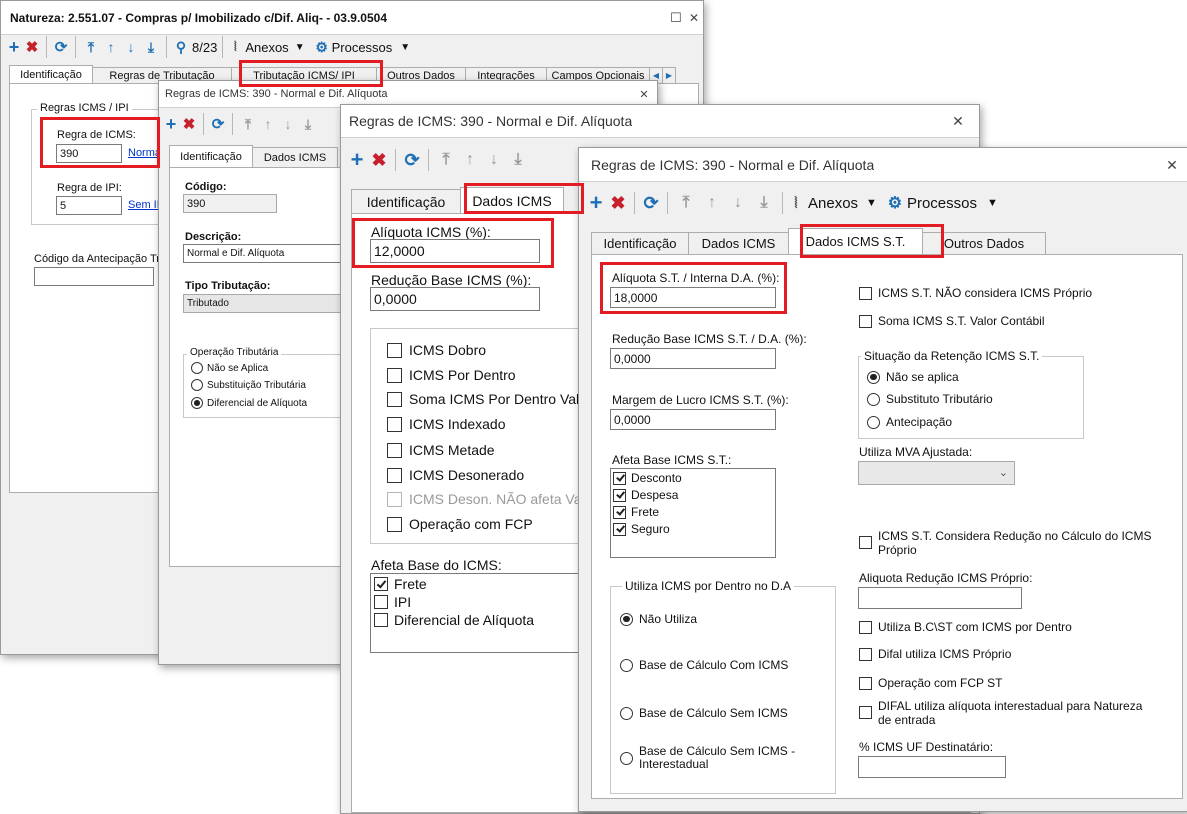 Image resolution: width=1187 pixels, height=814 pixels. I want to click on check-st-seguro: Seguro, so click(641, 529).